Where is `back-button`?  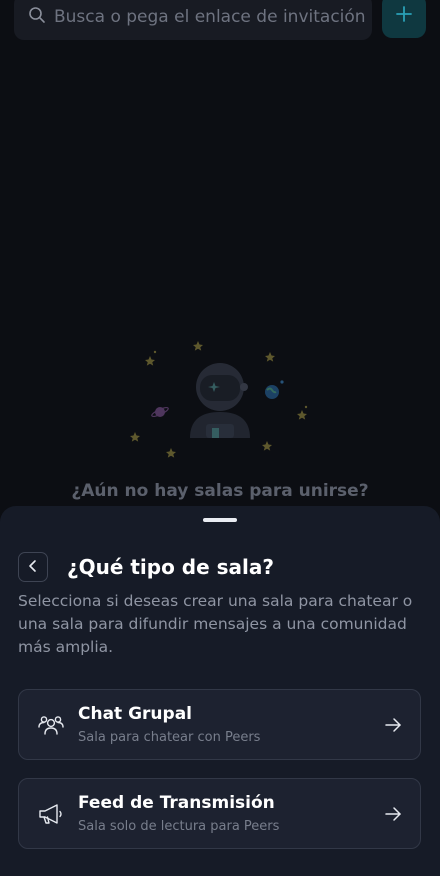
back-button is located at coordinates (33, 567).